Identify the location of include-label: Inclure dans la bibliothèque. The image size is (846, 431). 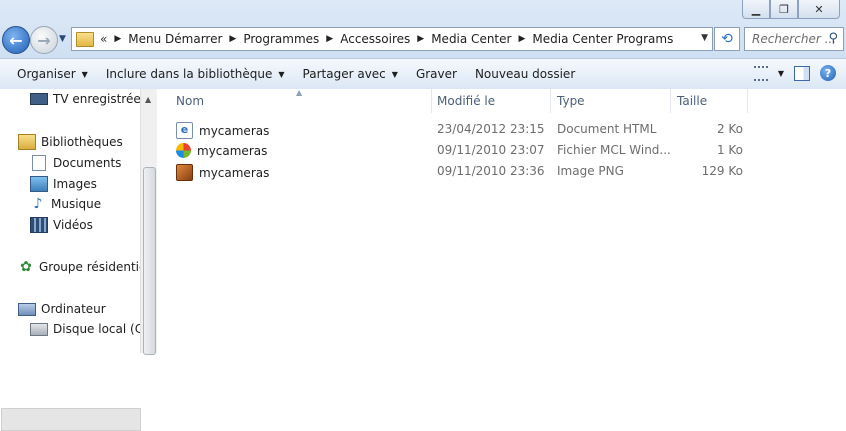
(189, 74).